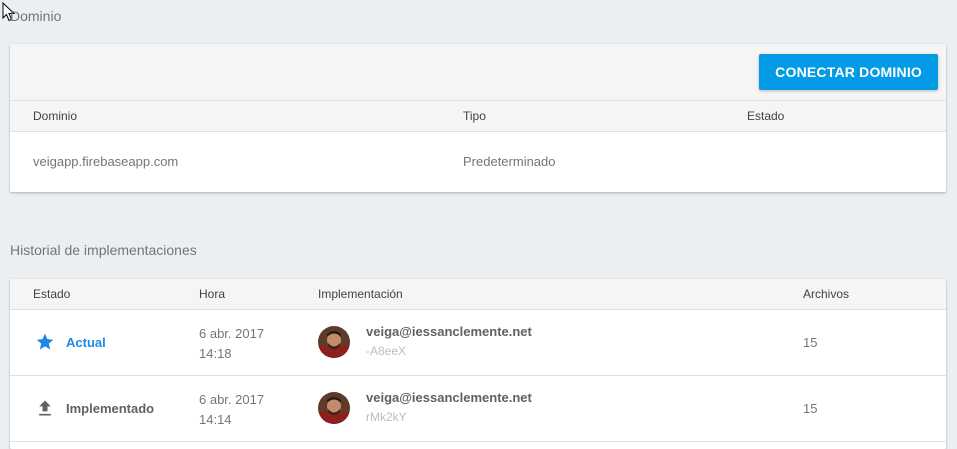 This screenshot has width=957, height=449. I want to click on column-header-time: Hora, so click(212, 294).